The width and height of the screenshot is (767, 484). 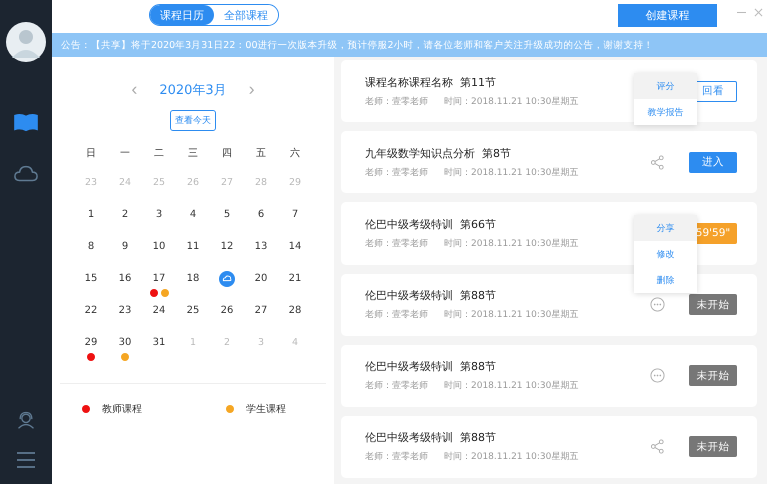 What do you see at coordinates (91, 311) in the screenshot?
I see `calendar-day: 22` at bounding box center [91, 311].